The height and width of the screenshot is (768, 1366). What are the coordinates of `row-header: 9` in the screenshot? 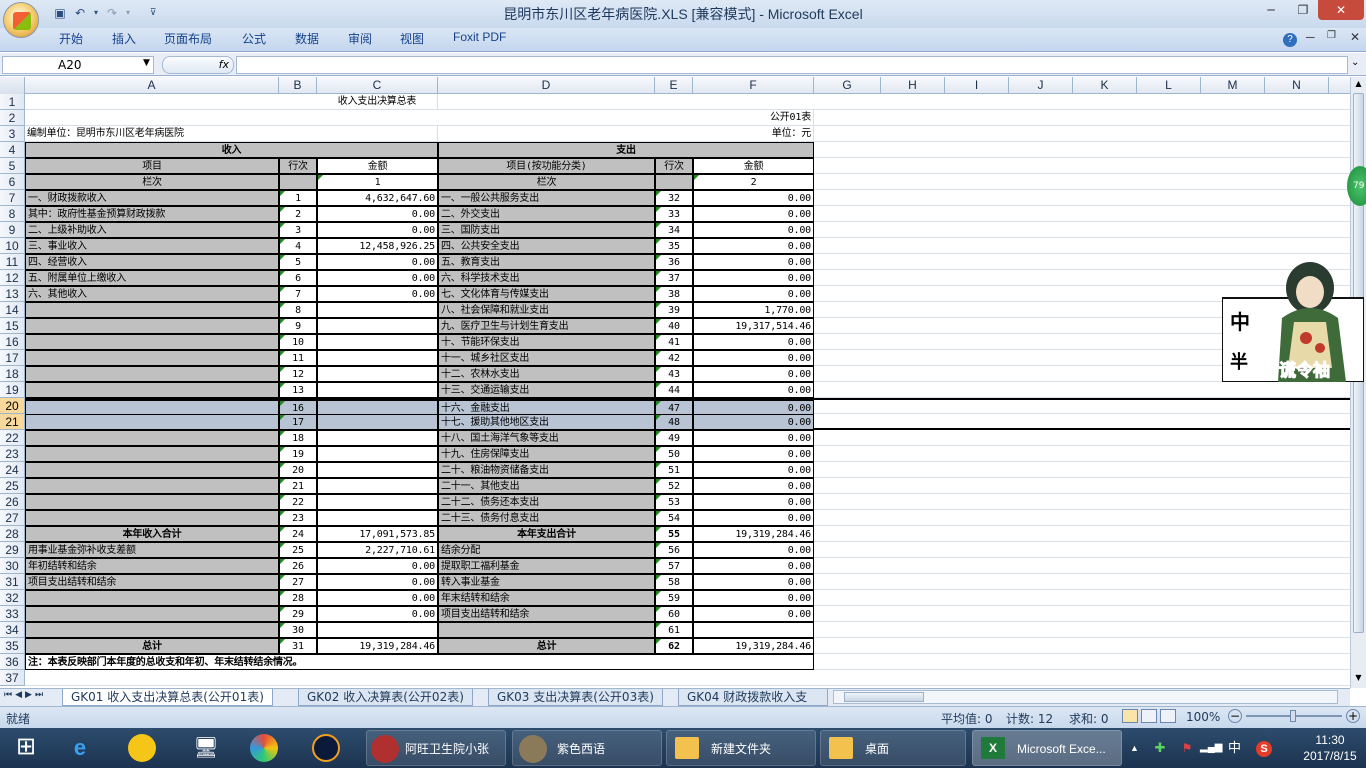 It's located at (12, 230).